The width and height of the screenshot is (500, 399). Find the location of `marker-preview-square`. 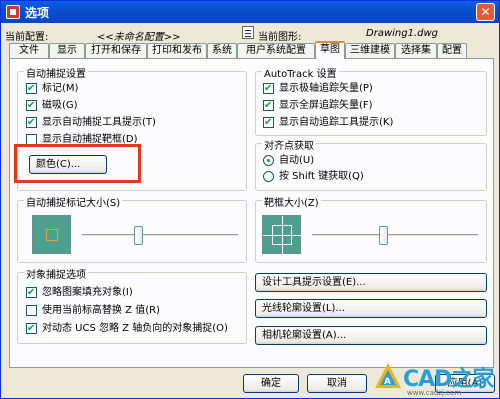

marker-preview-square is located at coordinates (52, 235).